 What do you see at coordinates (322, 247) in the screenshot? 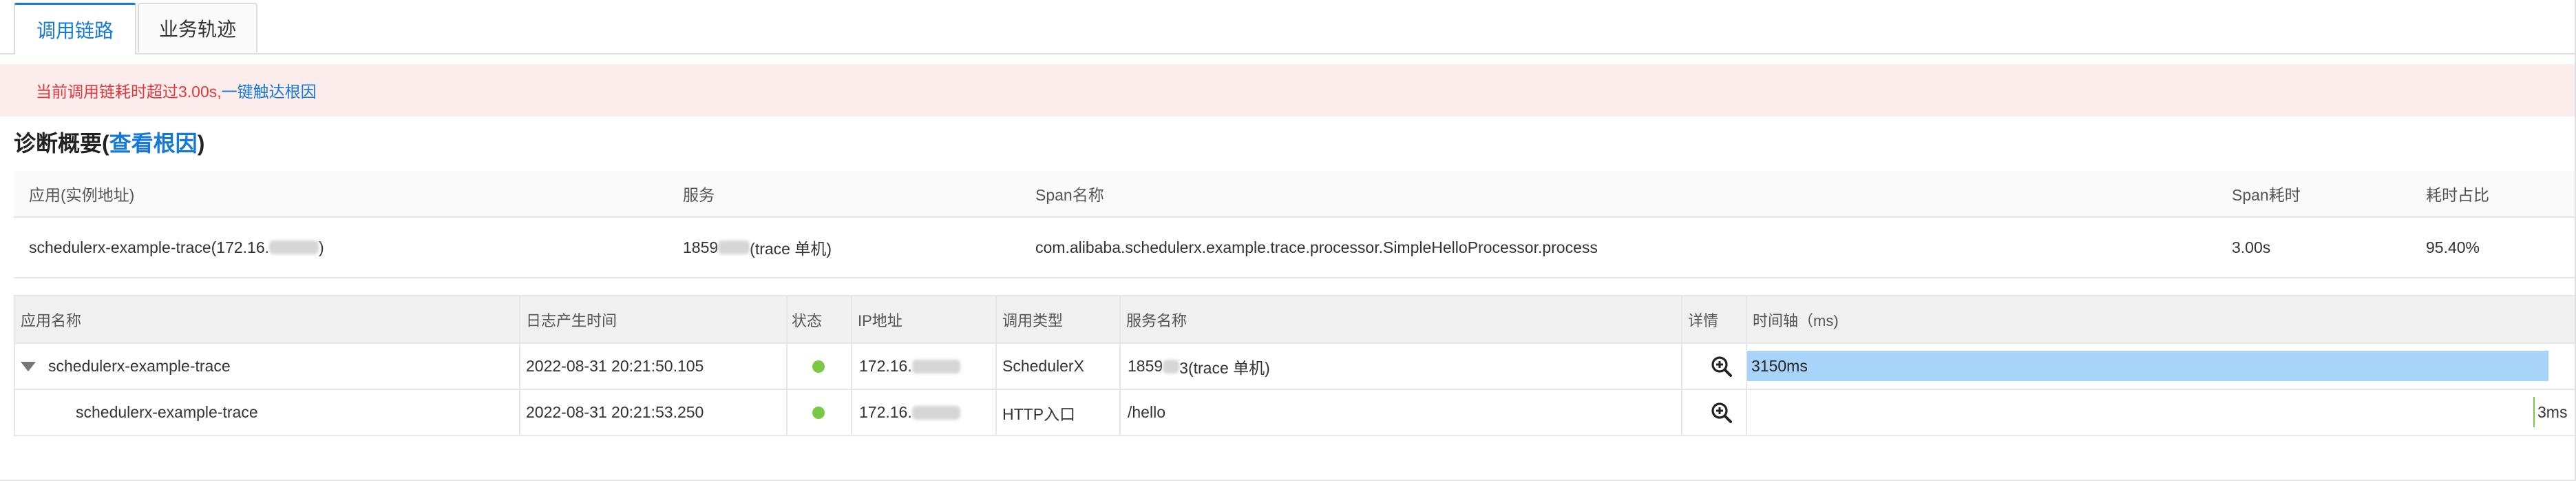
I see `summary-app-suffix: )` at bounding box center [322, 247].